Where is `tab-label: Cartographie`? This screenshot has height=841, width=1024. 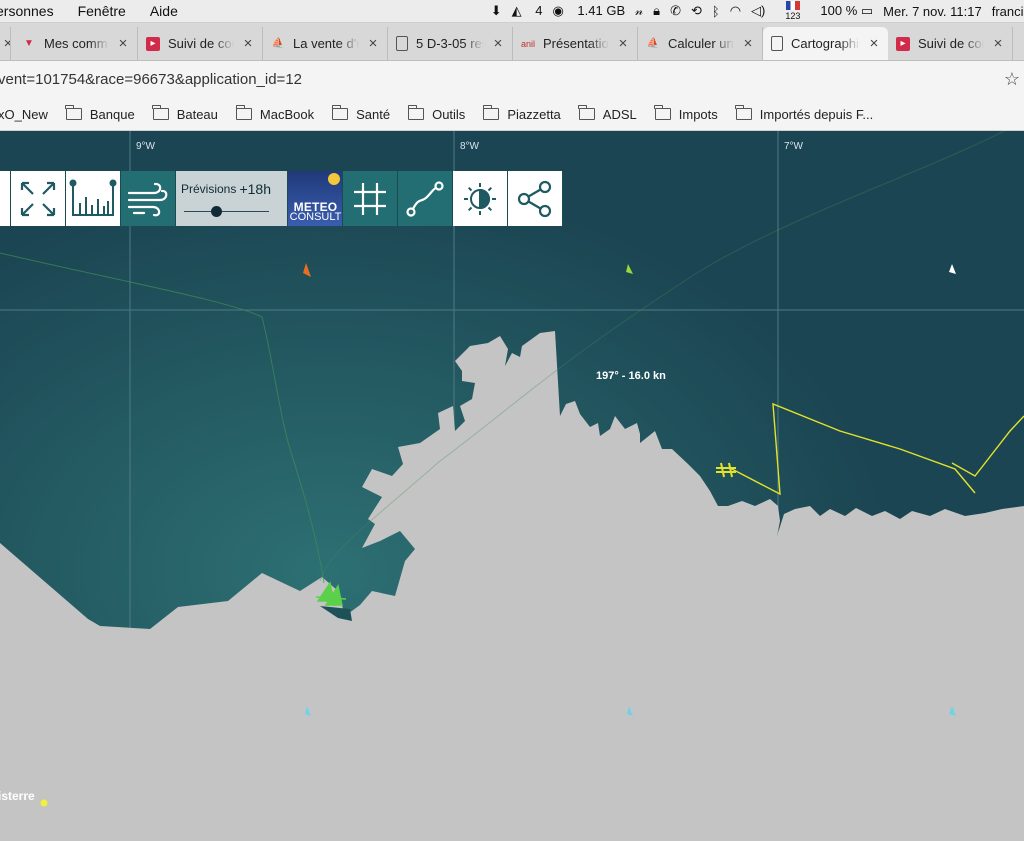 tab-label: Cartographie is located at coordinates (825, 43).